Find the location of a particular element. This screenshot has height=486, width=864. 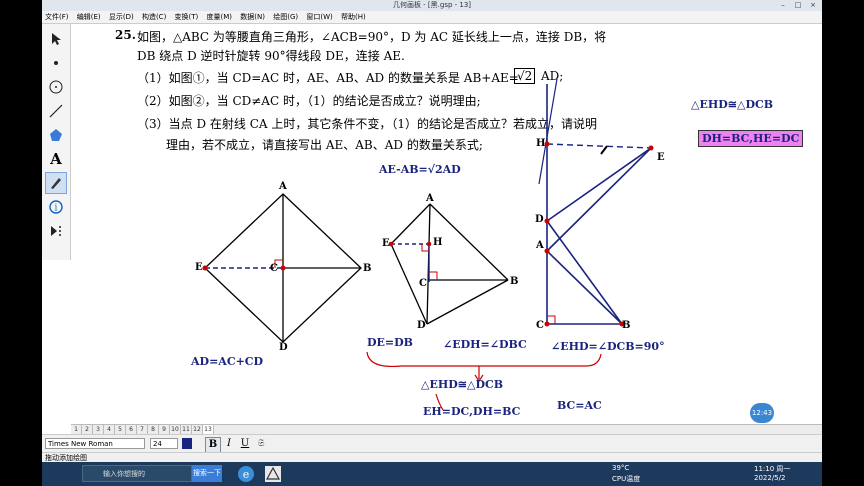

note-ae-ab: AE-AB=√2AD is located at coordinates (420, 169).